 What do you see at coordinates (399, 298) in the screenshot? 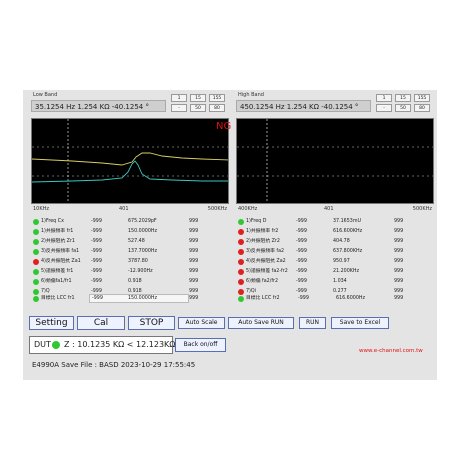
I see `judge-max: 999` at bounding box center [399, 298].